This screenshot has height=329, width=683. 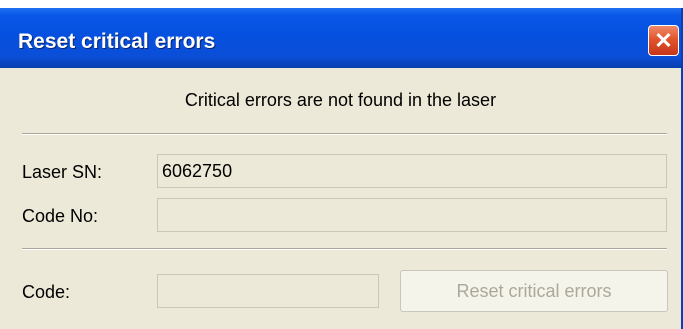 I want to click on close-icon: ✕, so click(x=663, y=40).